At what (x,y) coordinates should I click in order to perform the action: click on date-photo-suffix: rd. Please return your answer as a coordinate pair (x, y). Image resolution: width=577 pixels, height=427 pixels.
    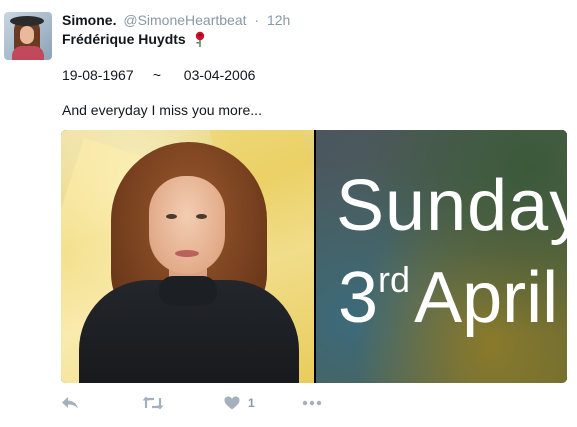
    Looking at the image, I should click on (394, 279).